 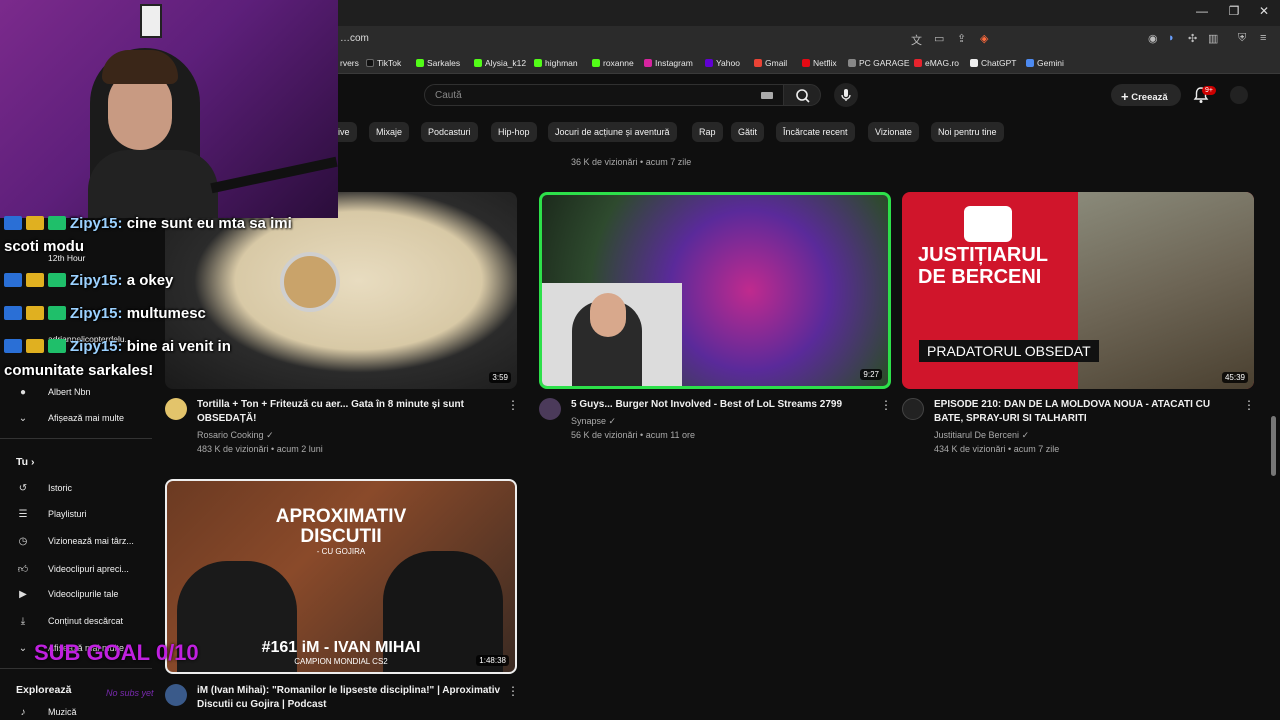 What do you see at coordinates (46, 712) in the screenshot?
I see `sidebar-item-music: ♪ Muzică` at bounding box center [46, 712].